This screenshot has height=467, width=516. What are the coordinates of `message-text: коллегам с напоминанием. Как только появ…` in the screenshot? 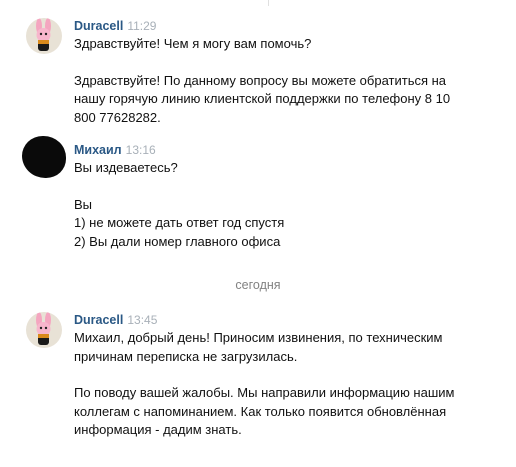 It's located at (260, 411).